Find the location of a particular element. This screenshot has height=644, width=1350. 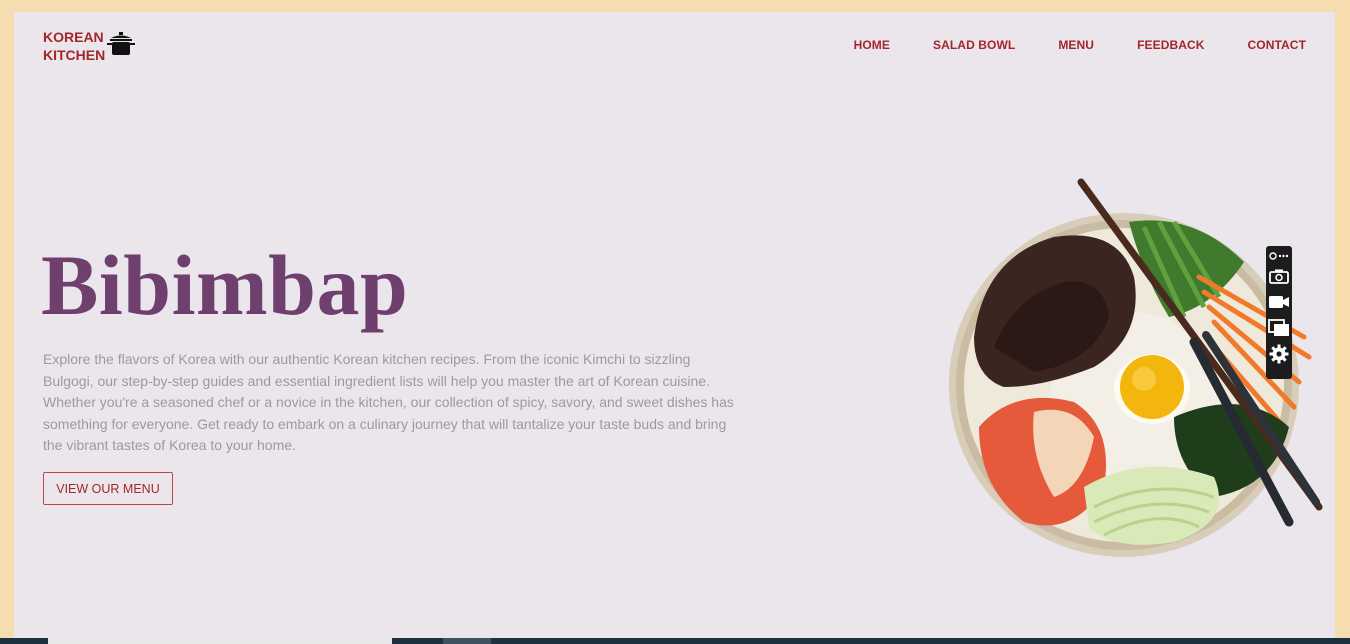

brand-logo: KOREAN KITCHEN is located at coordinates (89, 46).